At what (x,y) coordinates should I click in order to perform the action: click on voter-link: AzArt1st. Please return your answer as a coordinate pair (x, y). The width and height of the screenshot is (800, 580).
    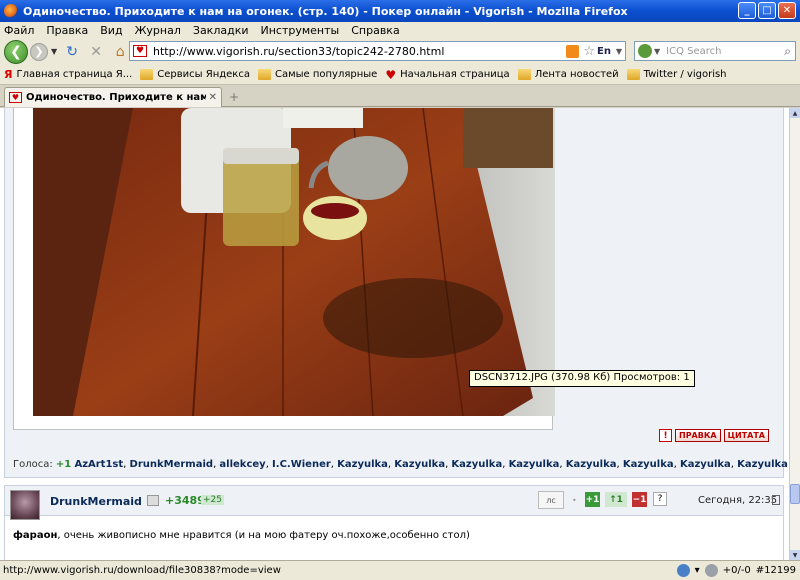
    Looking at the image, I should click on (98, 464).